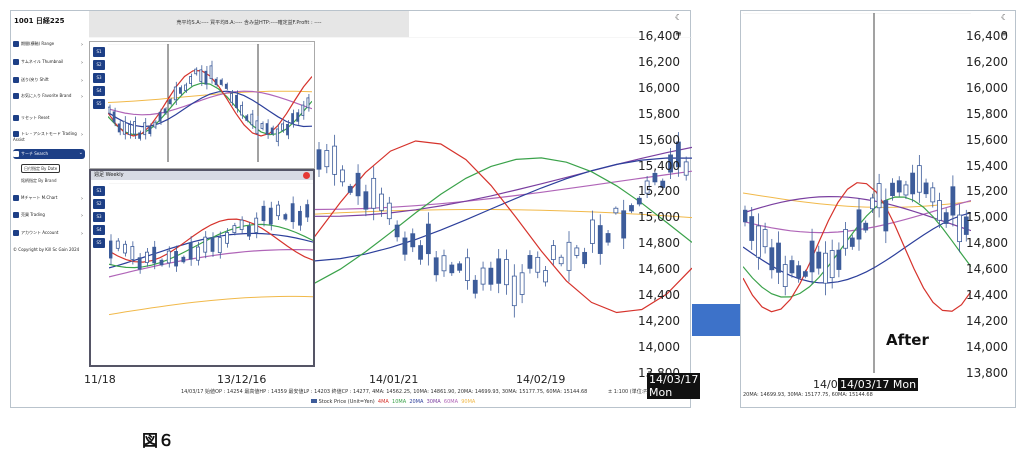 This screenshot has width=1024, height=456. I want to click on sub-item-by-date: 日付指定 By Date, so click(41, 168).